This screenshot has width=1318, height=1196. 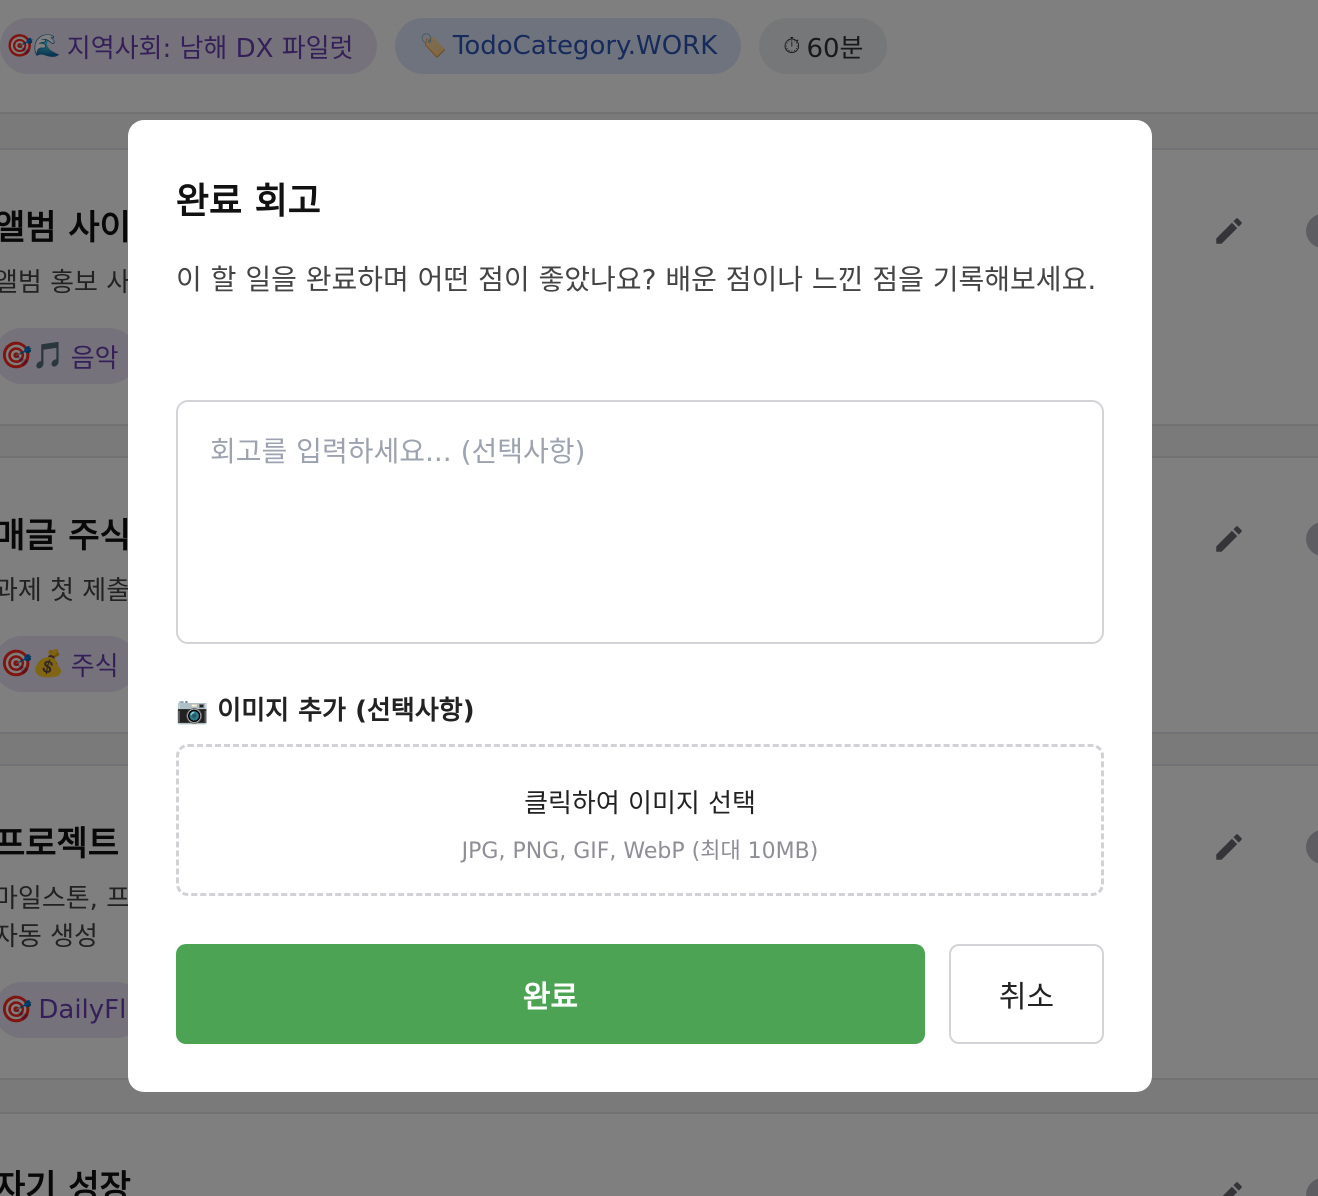 I want to click on image-upload-label: 📷 이미지 추가 (선택사항), so click(x=325, y=711).